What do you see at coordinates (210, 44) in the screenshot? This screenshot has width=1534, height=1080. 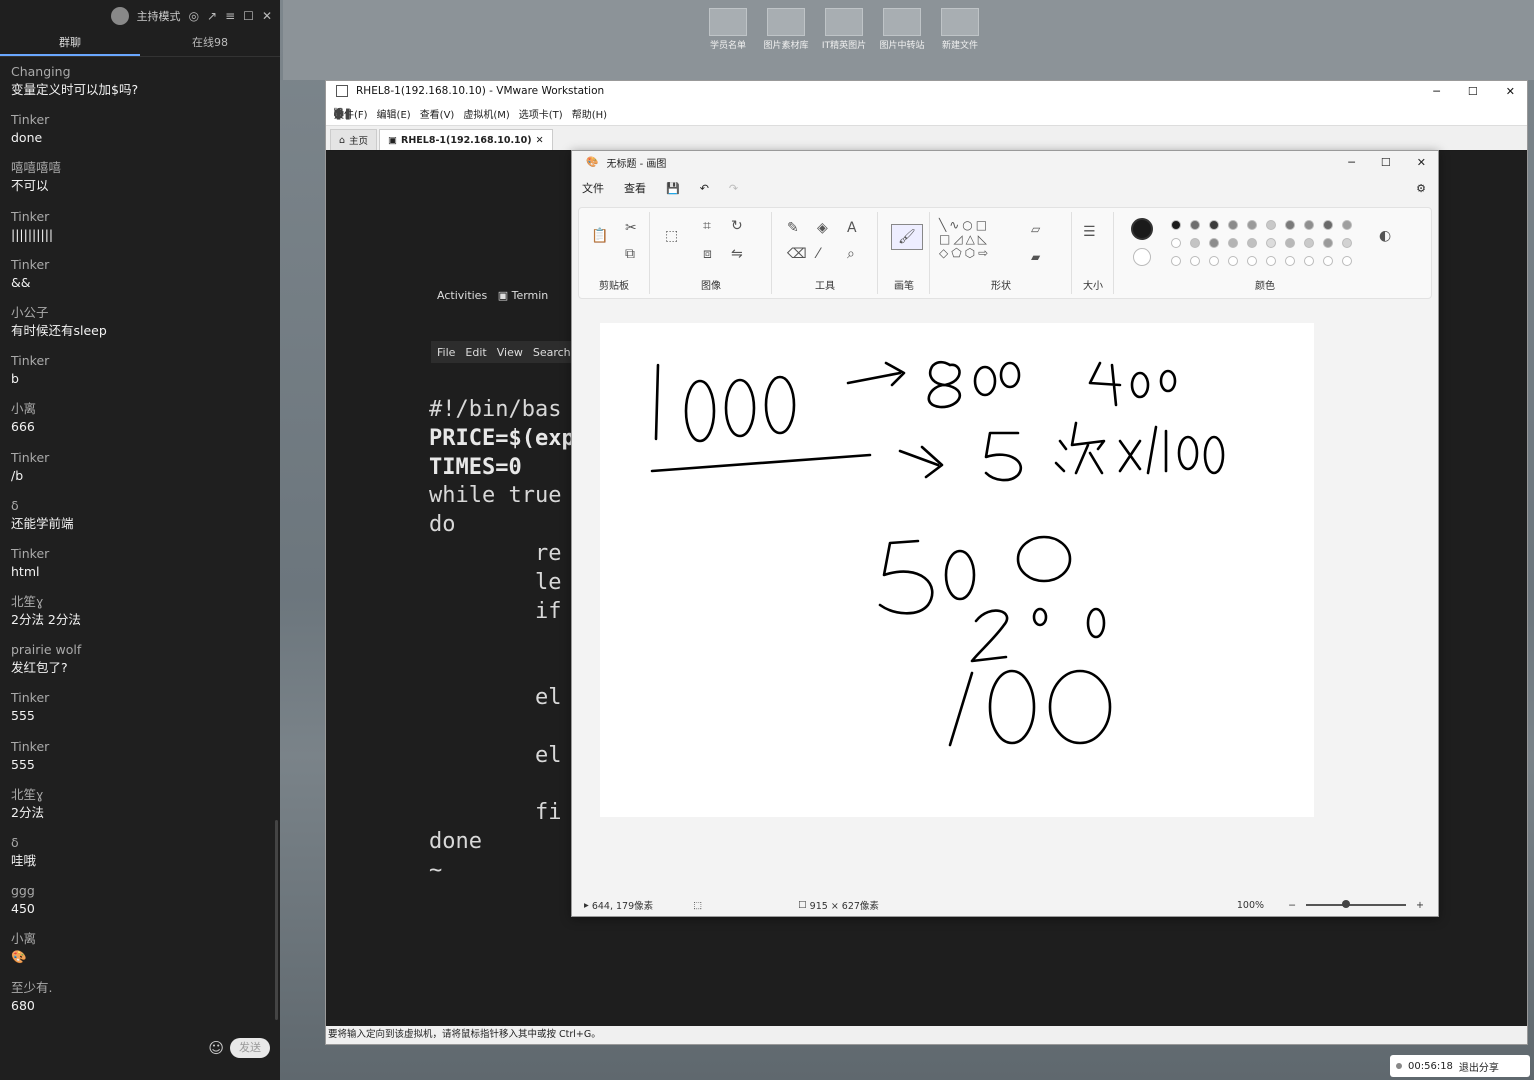 I see `tab-online: 在线98` at bounding box center [210, 44].